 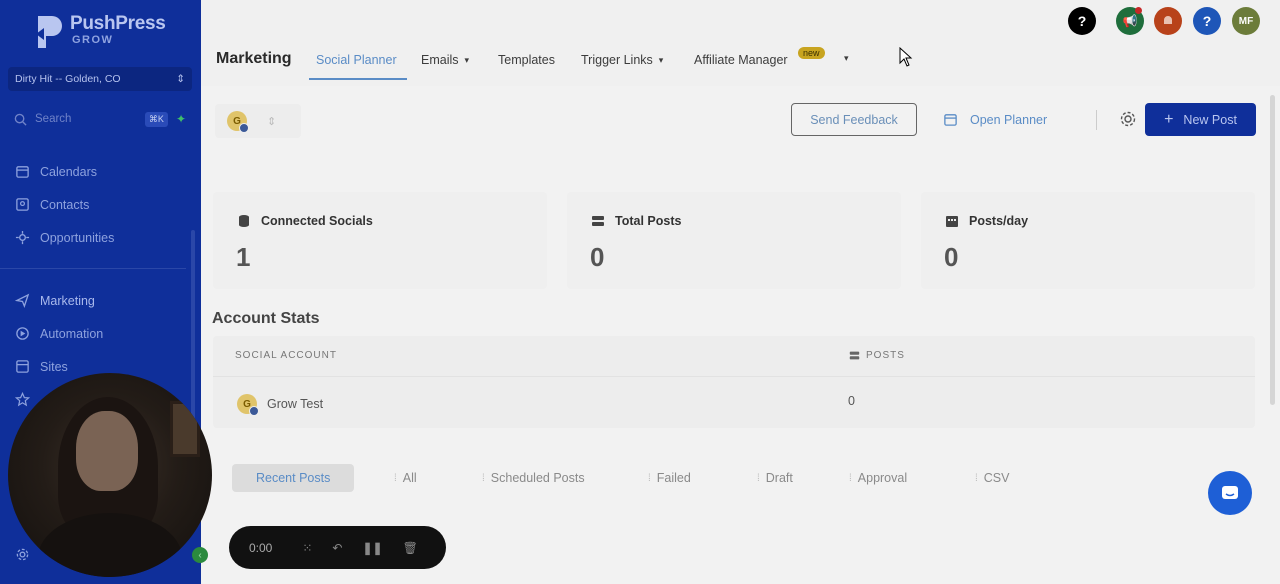 What do you see at coordinates (77, 237) in the screenshot?
I see `sidebar-item-label: Opportunities` at bounding box center [77, 237].